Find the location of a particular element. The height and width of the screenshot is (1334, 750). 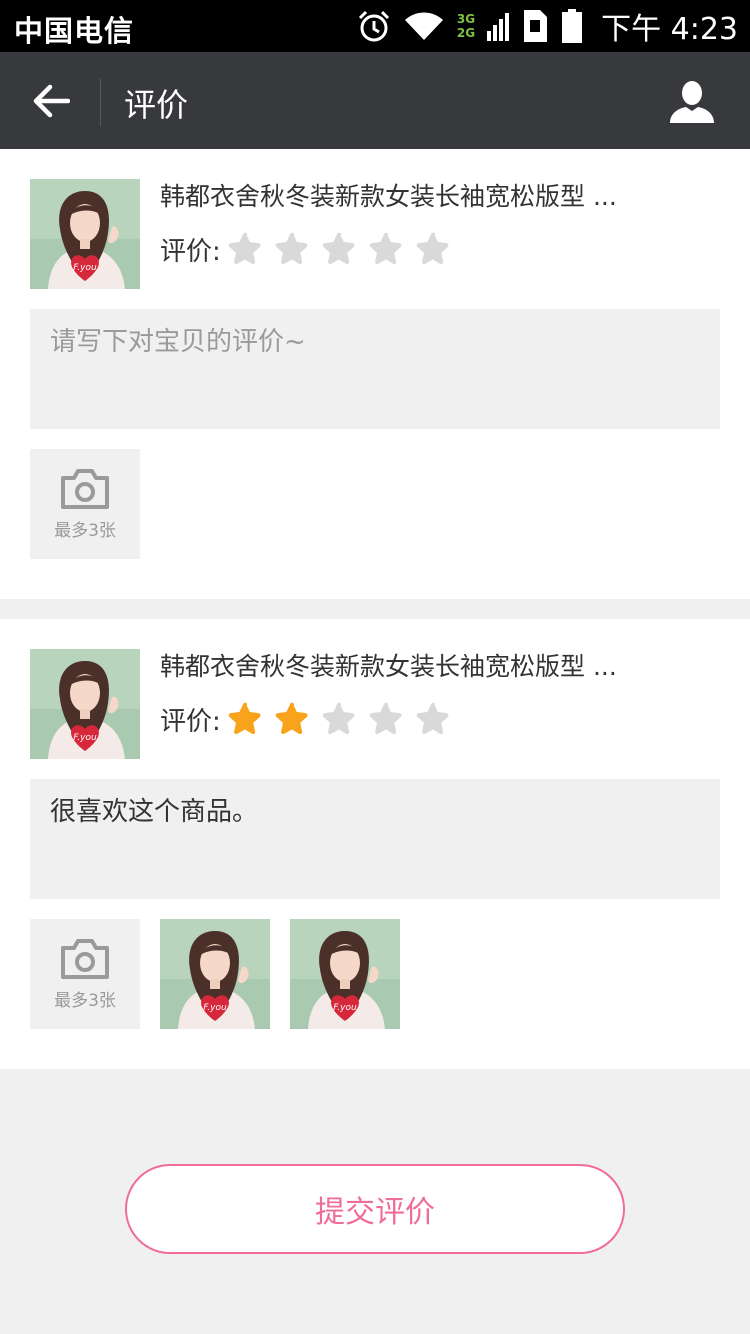

user-icon is located at coordinates (692, 102).